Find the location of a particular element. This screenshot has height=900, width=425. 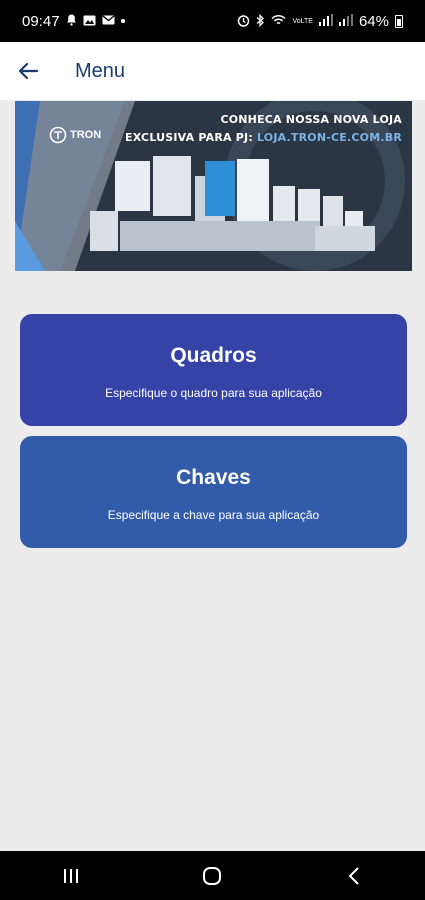

chaves-subtitle: Especifique a chave para sua aplicação is located at coordinates (213, 515).